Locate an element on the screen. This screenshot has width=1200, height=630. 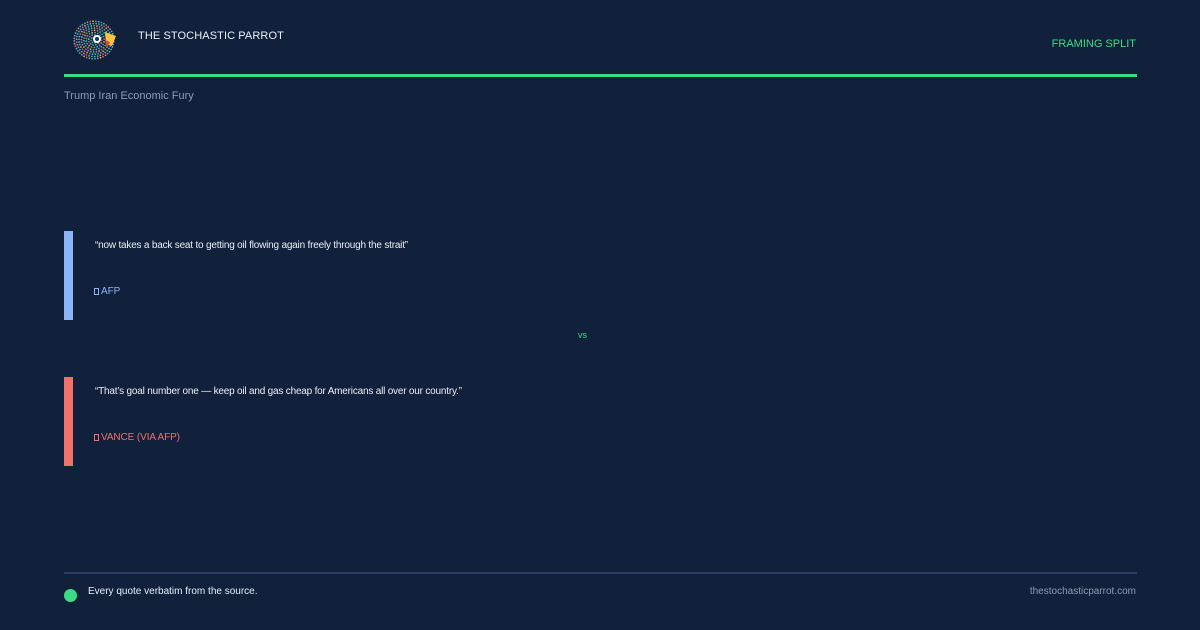
header-divider is located at coordinates (600, 75).